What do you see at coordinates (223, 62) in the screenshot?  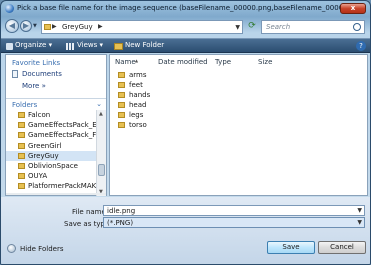 I see `column-header-type: Type` at bounding box center [223, 62].